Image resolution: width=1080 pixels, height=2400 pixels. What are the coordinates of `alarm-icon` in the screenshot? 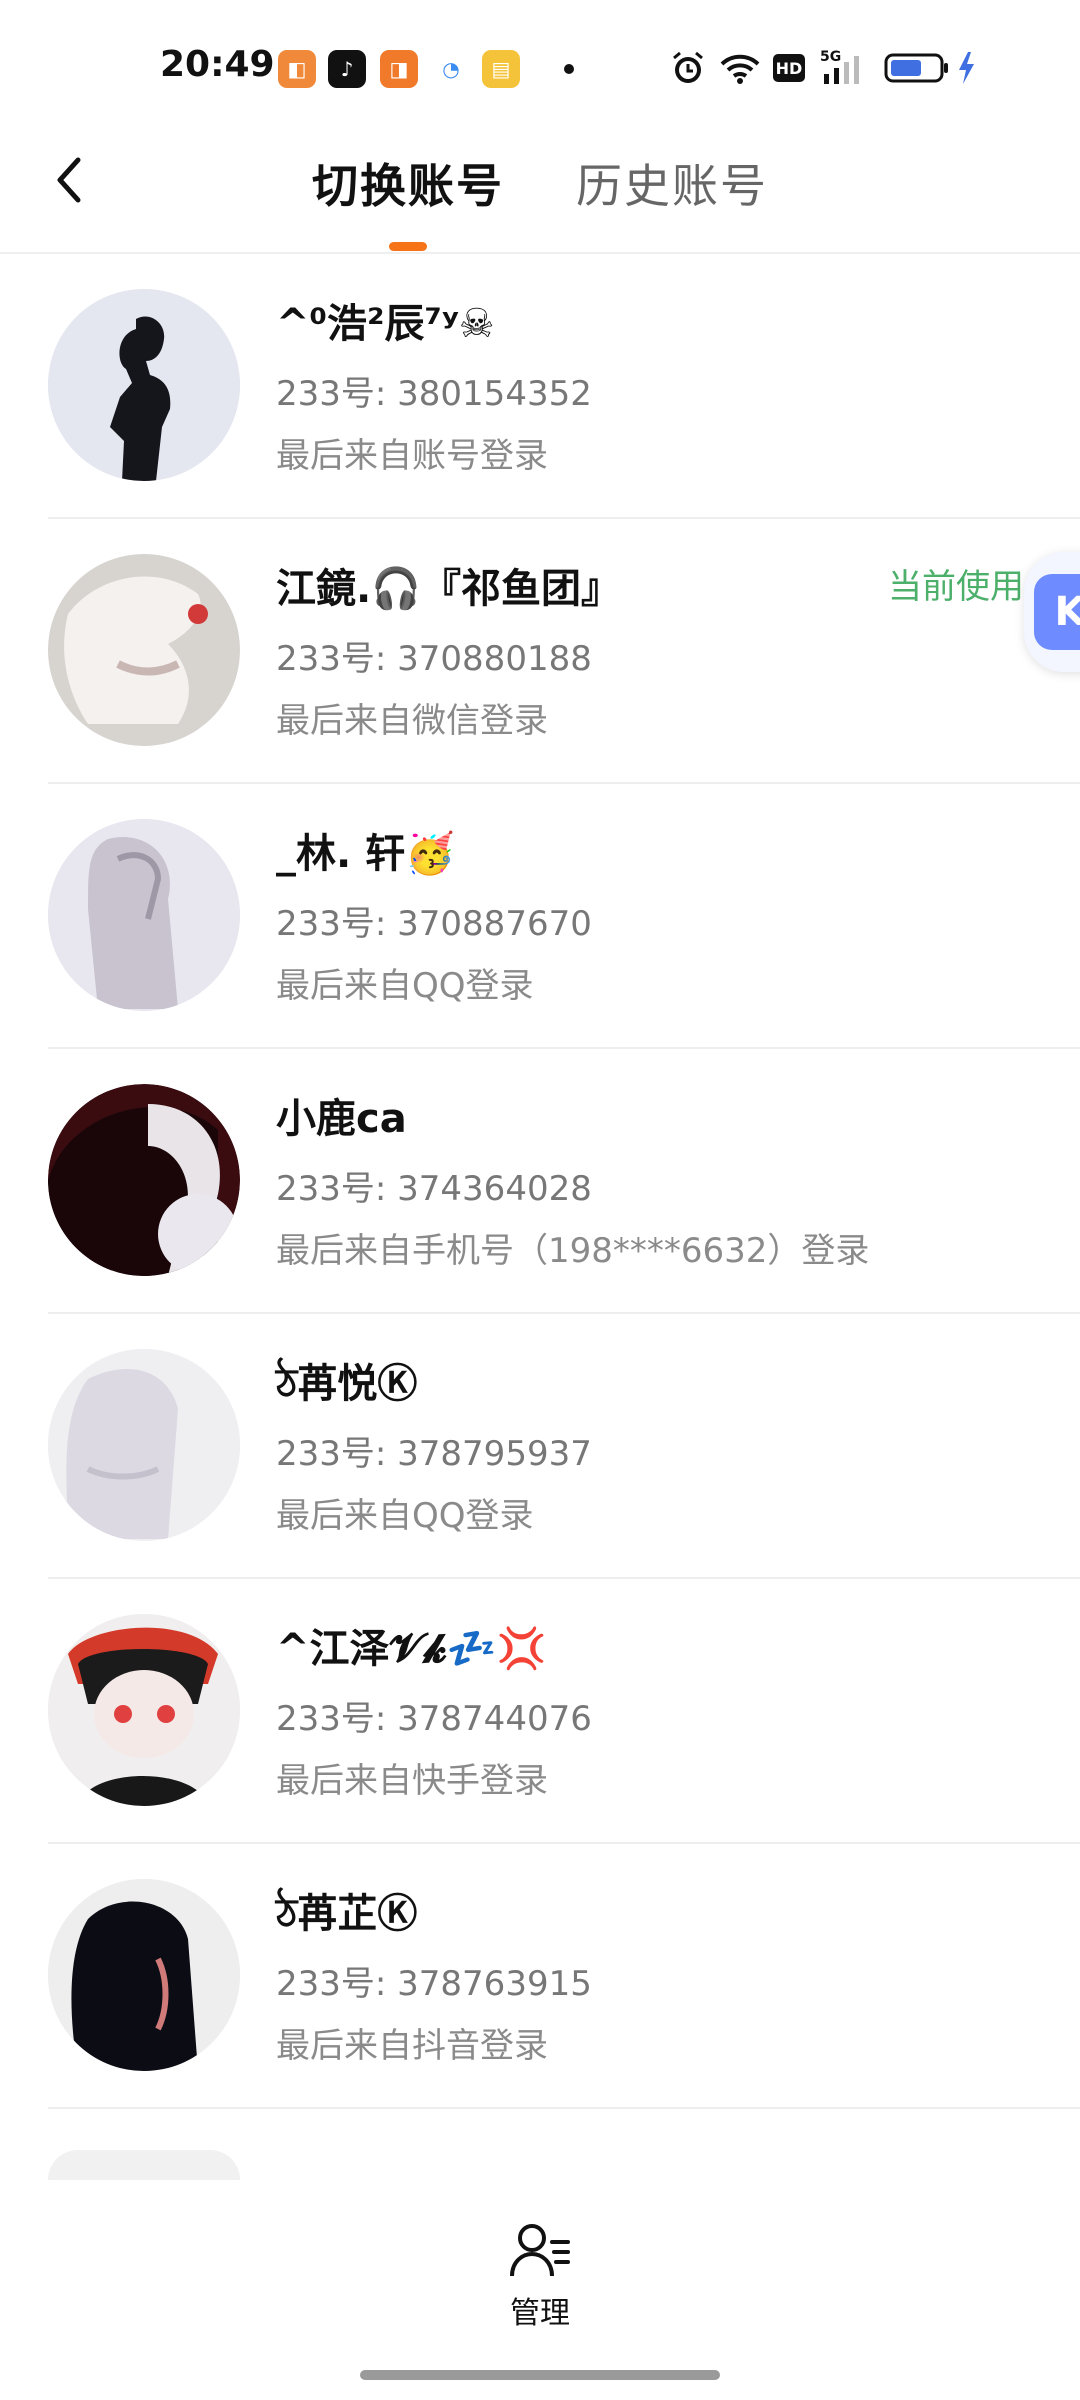 It's located at (688, 68).